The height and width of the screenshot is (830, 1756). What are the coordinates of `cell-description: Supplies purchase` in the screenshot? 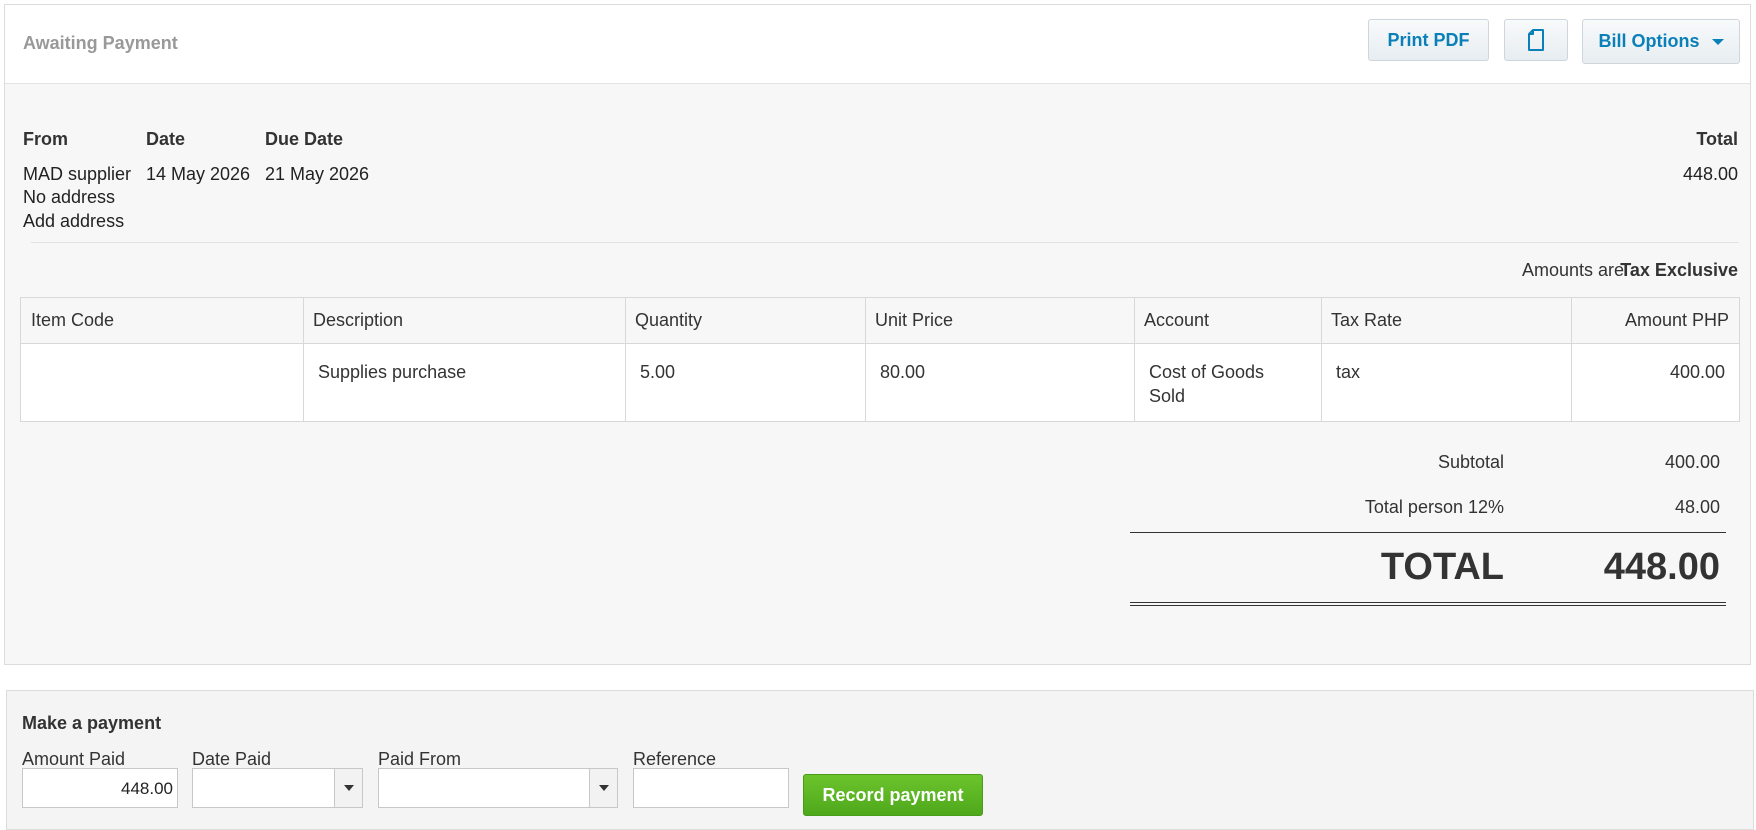 It's located at (392, 372).